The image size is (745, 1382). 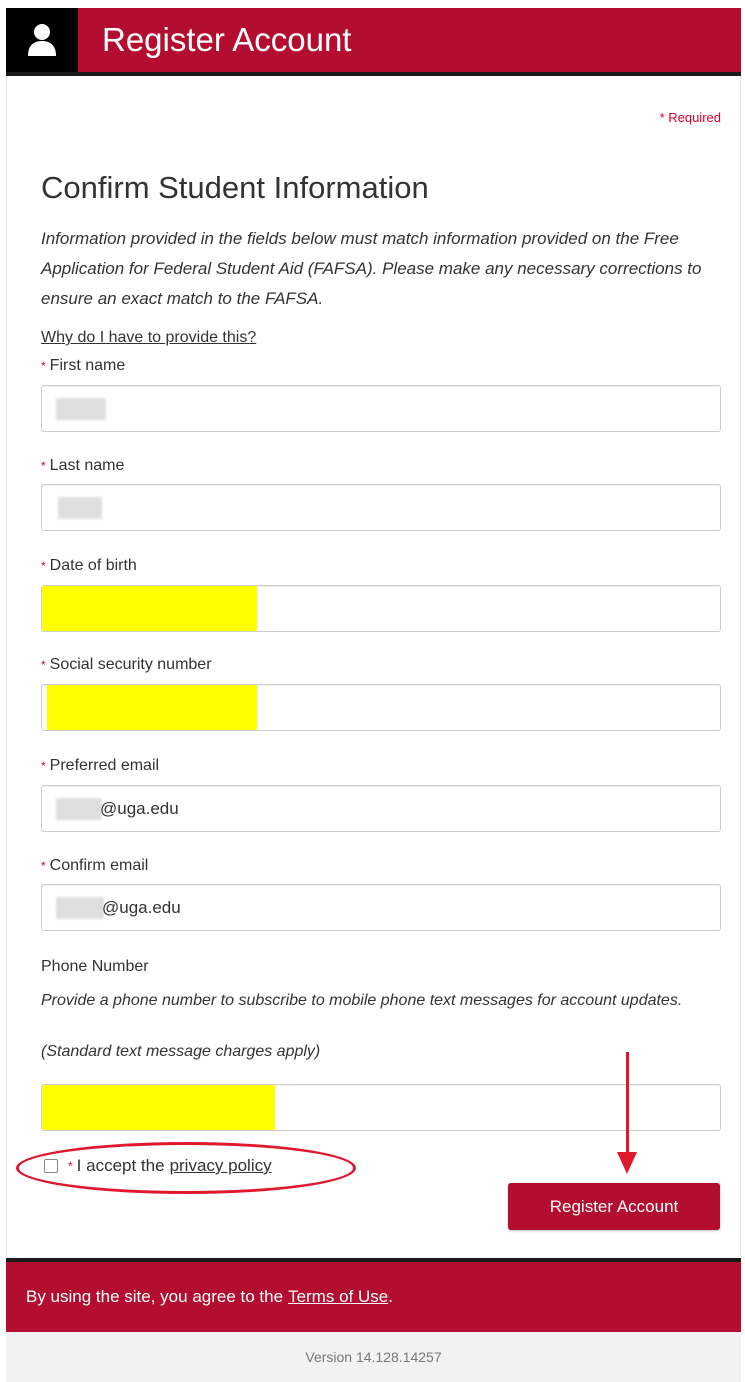 I want to click on confirm-email-label: * Confirm email, so click(x=94, y=866).